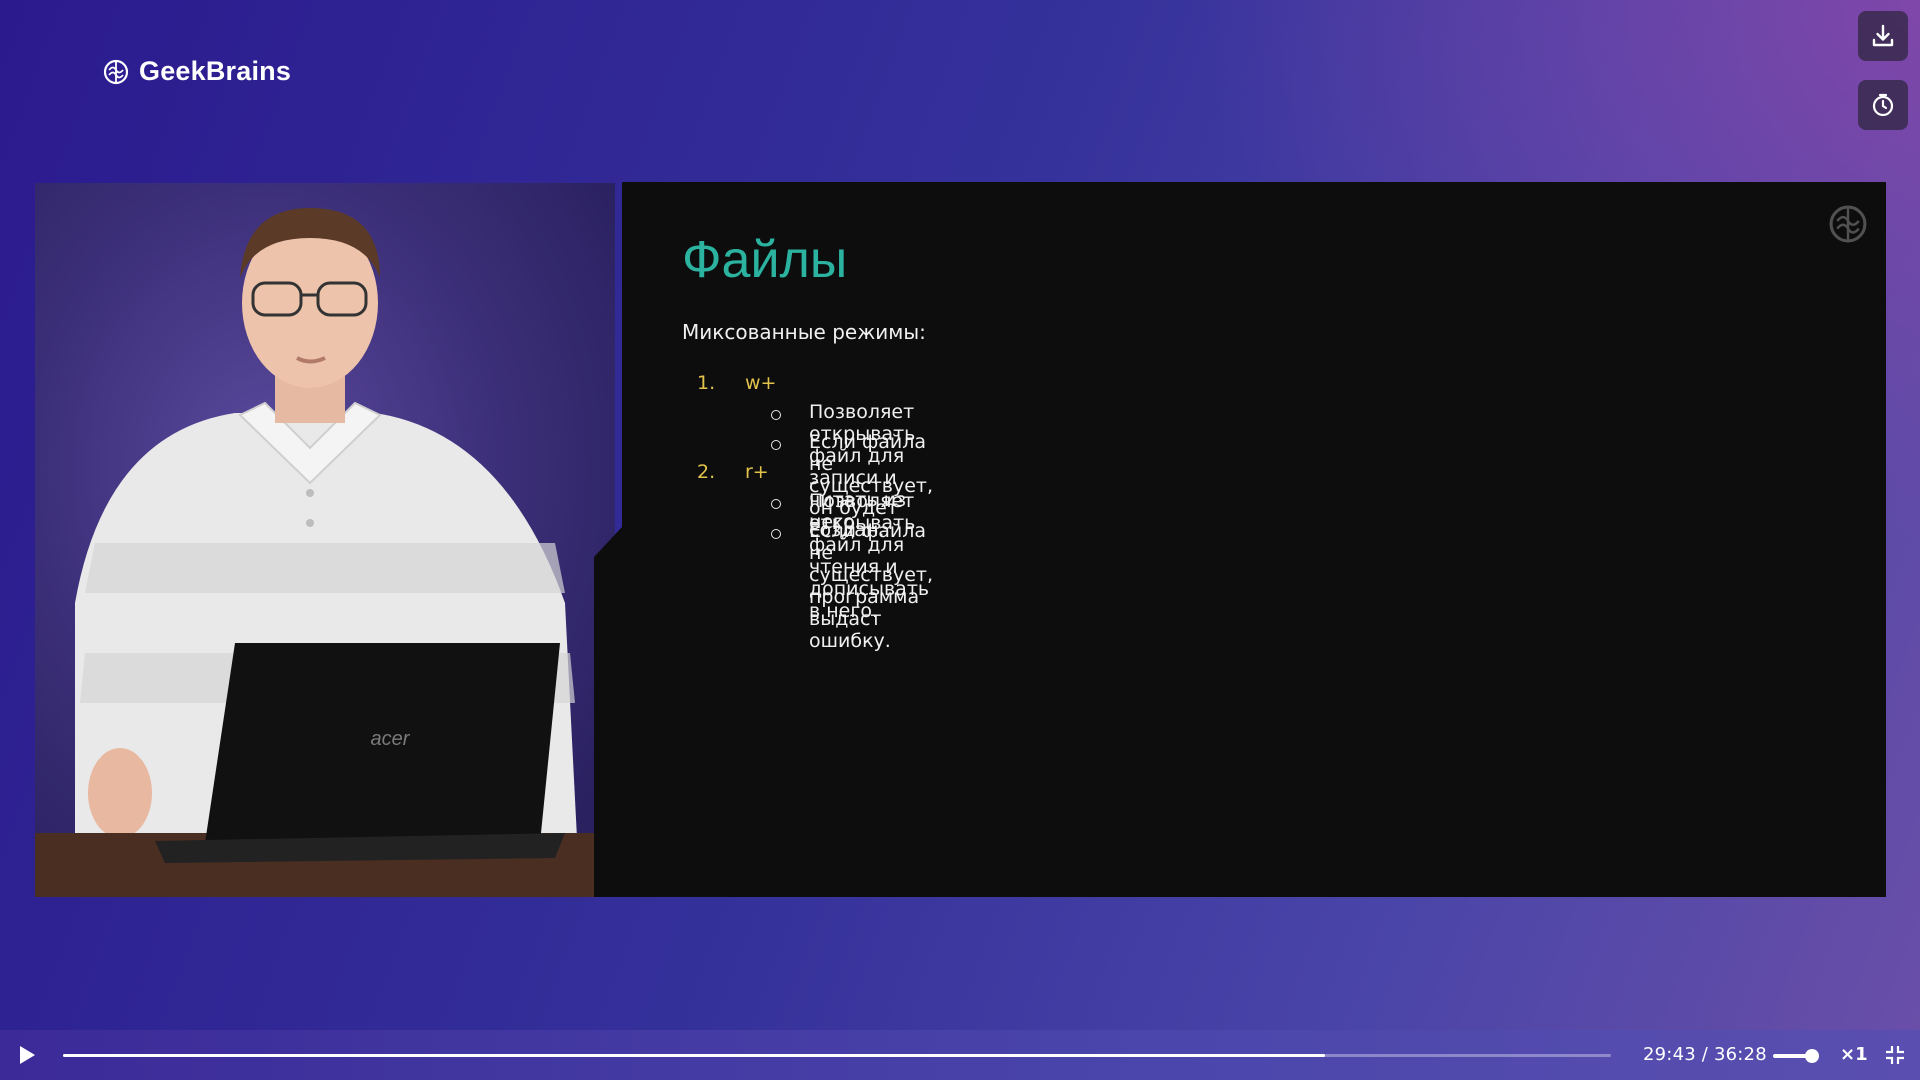 The image size is (1920, 1080). What do you see at coordinates (757, 472) in the screenshot?
I see `mode-label: r+` at bounding box center [757, 472].